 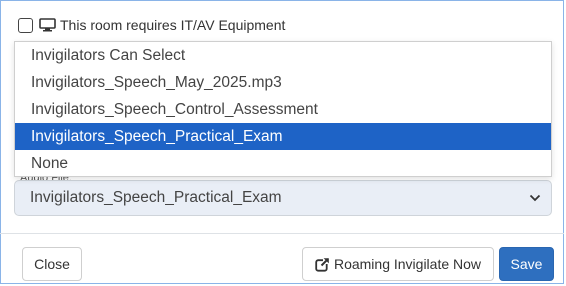 What do you see at coordinates (156, 197) in the screenshot?
I see `audio-file-value: Invigilators_Speech_Practical_Exam` at bounding box center [156, 197].